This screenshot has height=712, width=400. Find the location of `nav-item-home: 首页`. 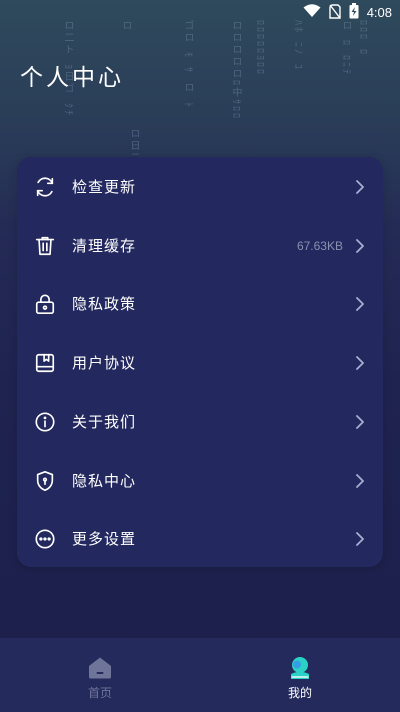

nav-item-home: 首页 is located at coordinates (100, 675).